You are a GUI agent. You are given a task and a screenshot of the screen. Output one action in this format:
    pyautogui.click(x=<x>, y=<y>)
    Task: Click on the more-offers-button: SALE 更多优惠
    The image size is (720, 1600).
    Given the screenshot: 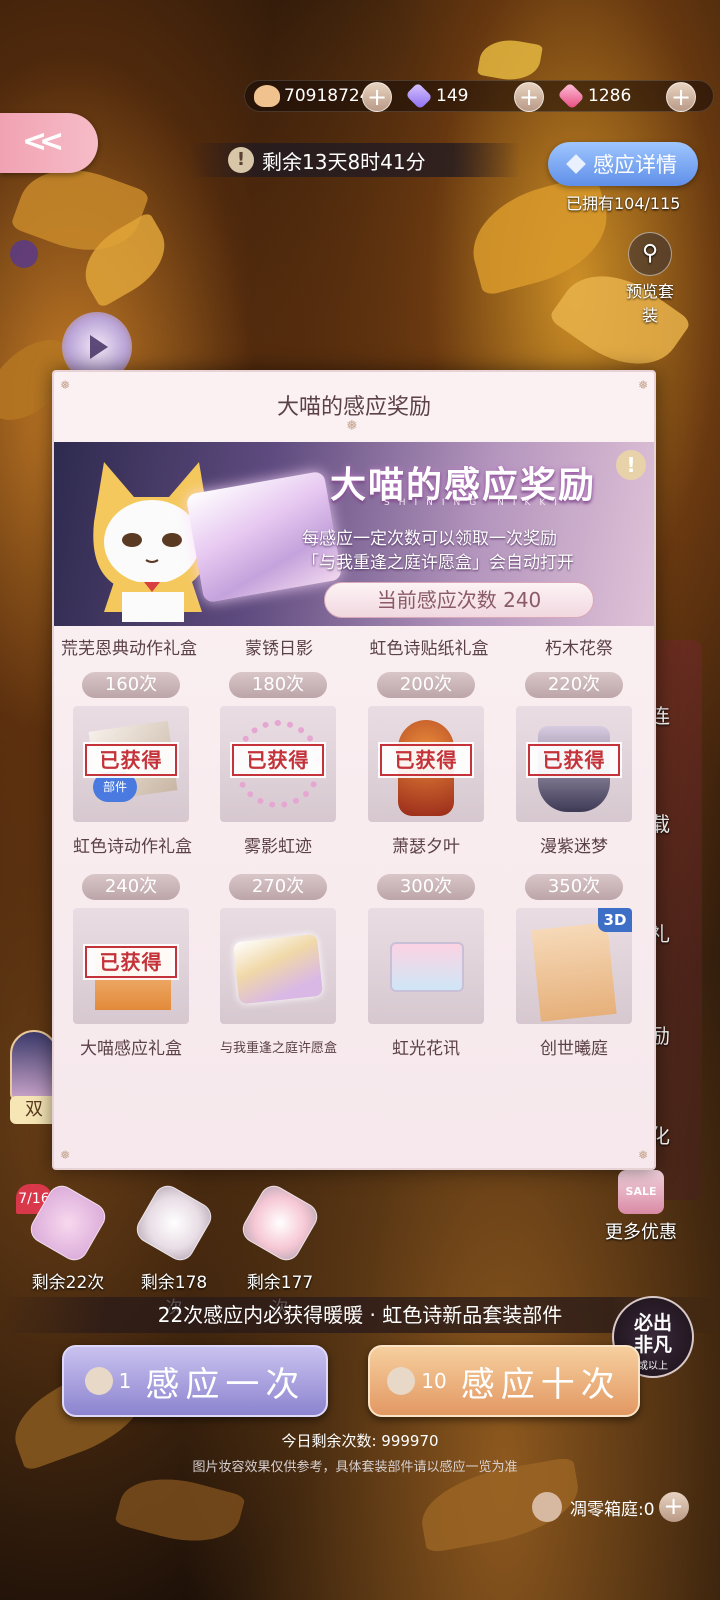 What is the action you would take?
    pyautogui.click(x=641, y=1207)
    